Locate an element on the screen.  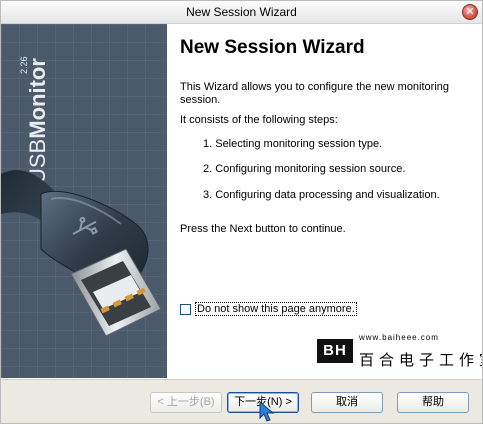
help-button: 帮助 is located at coordinates (433, 402).